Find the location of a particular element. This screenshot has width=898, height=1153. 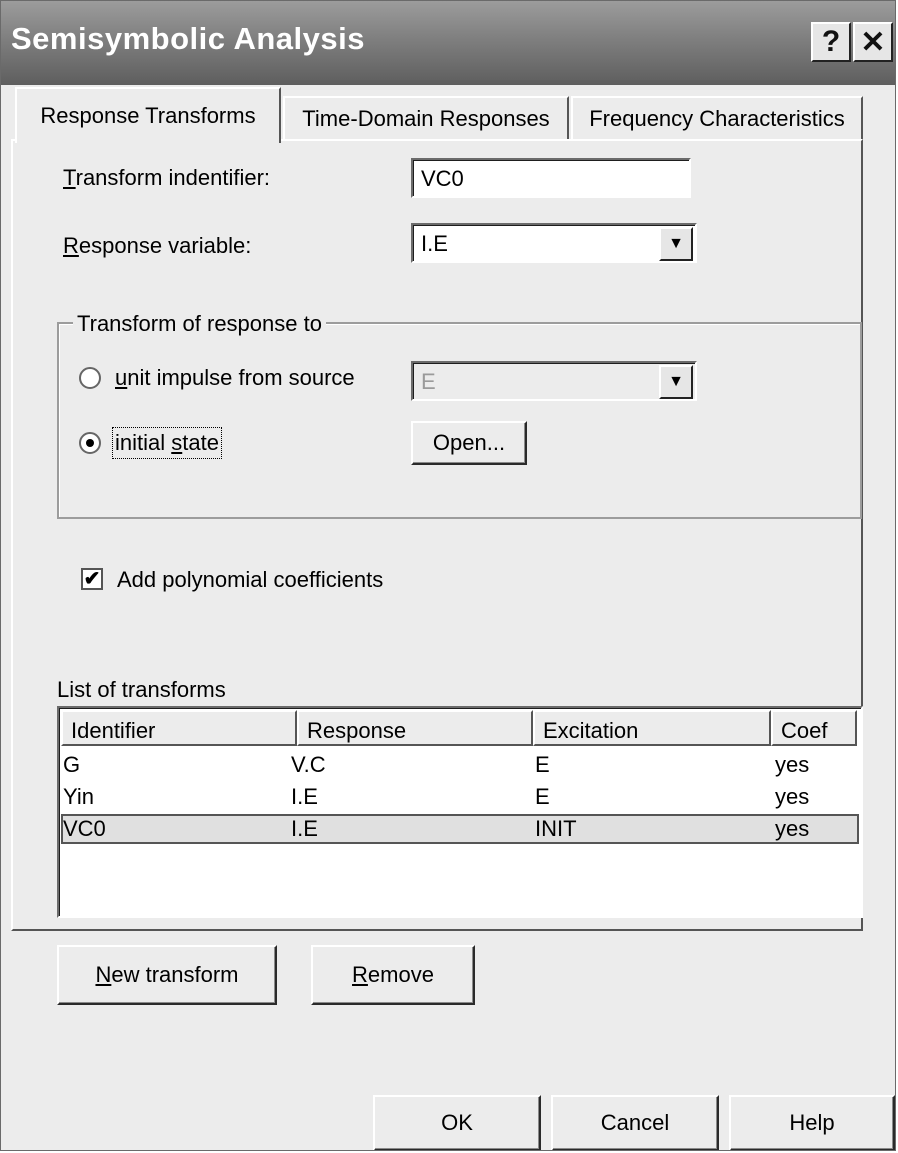

unit-impulse-label: unit impulse from source is located at coordinates (235, 378).